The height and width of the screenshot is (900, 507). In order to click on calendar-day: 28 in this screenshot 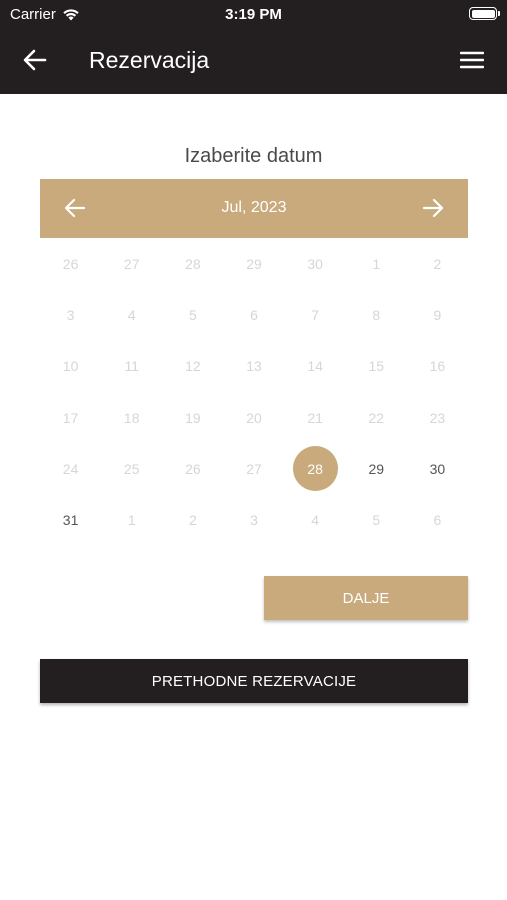, I will do `click(192, 263)`.